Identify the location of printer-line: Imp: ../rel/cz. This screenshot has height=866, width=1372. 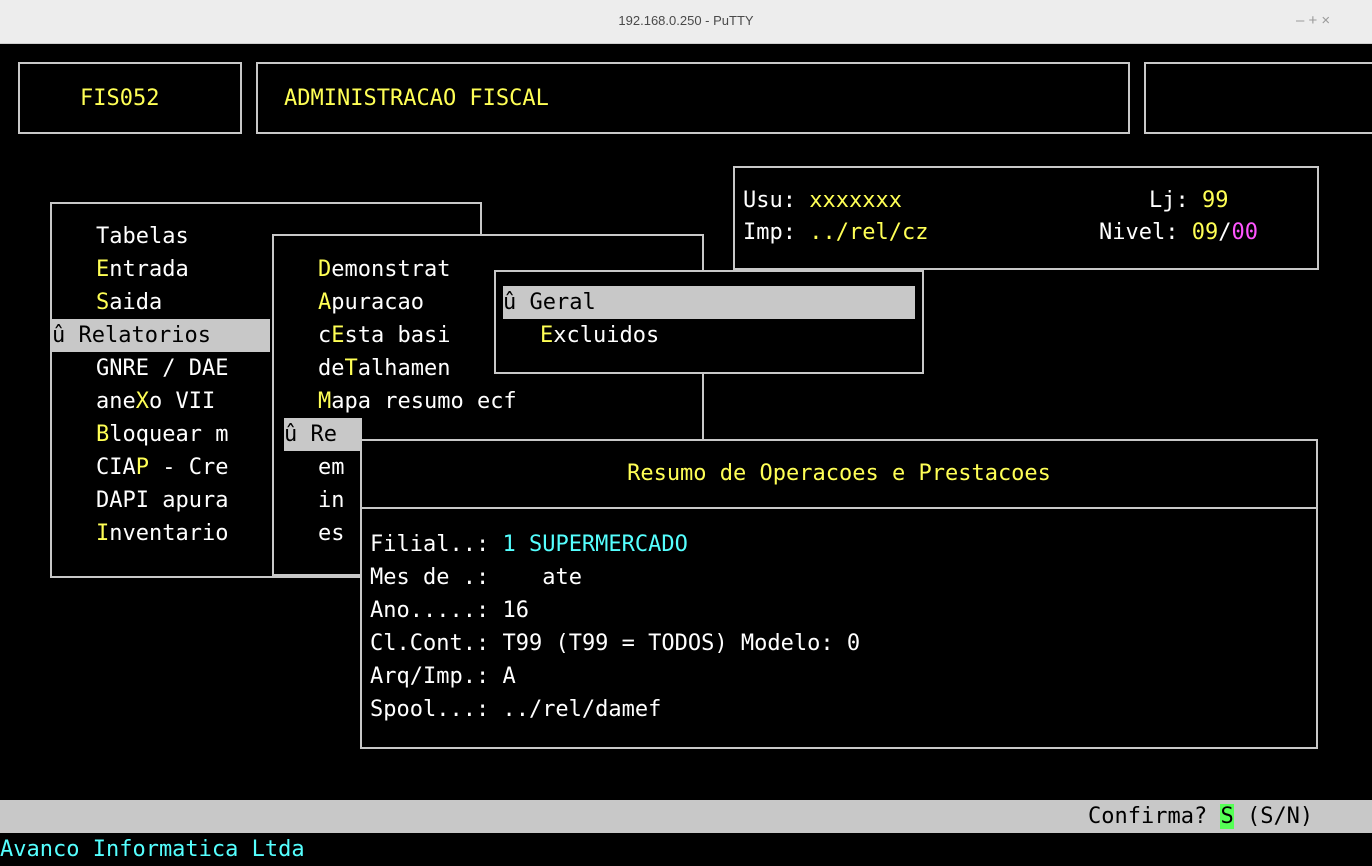
(836, 232).